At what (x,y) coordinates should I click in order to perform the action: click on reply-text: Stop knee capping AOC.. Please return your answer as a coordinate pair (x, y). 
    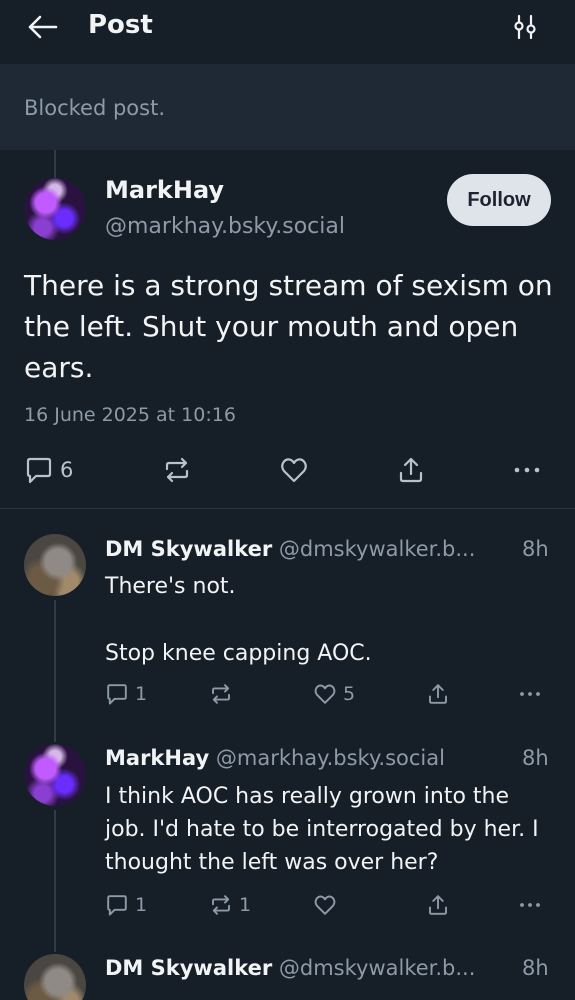
    Looking at the image, I should click on (238, 653).